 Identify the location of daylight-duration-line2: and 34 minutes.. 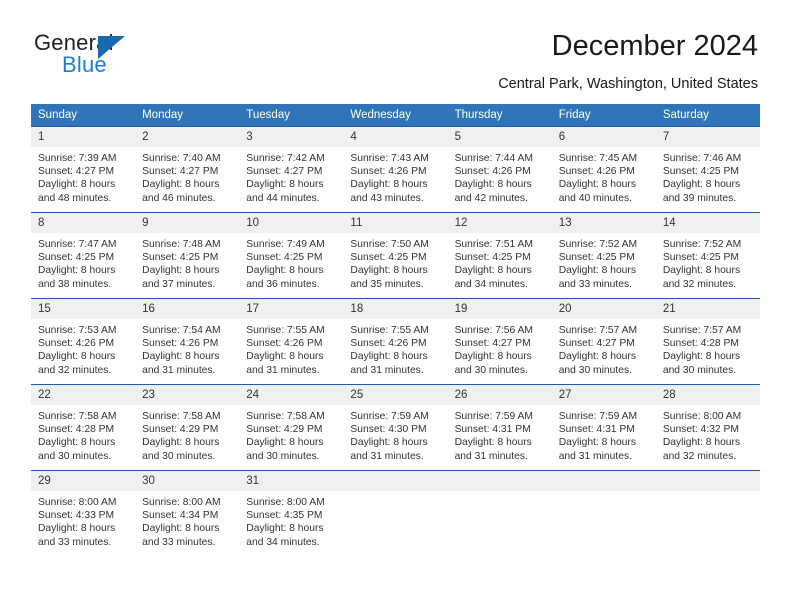
(491, 284).